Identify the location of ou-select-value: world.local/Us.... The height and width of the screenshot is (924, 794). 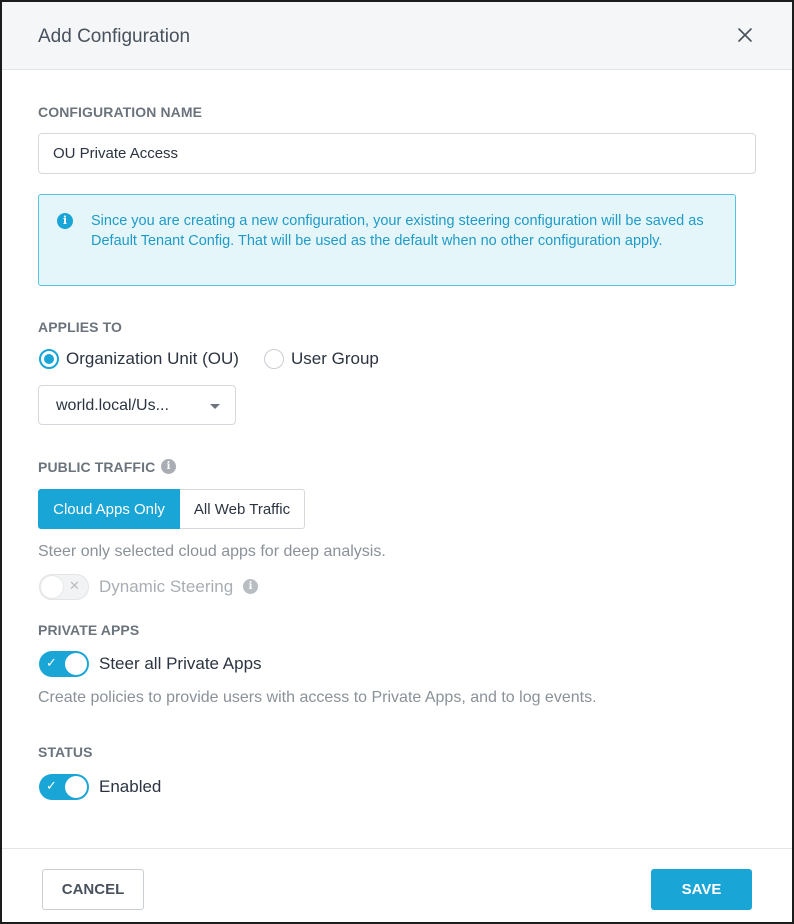
(112, 405).